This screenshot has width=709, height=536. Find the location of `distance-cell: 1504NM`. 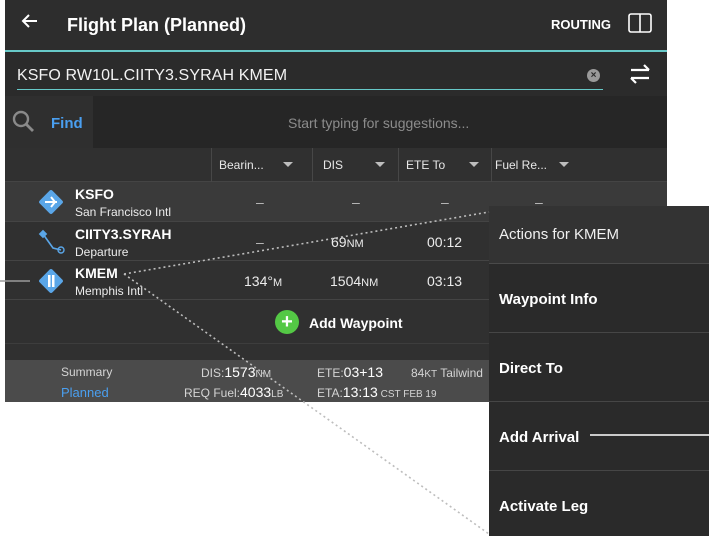

distance-cell: 1504NM is located at coordinates (354, 281).